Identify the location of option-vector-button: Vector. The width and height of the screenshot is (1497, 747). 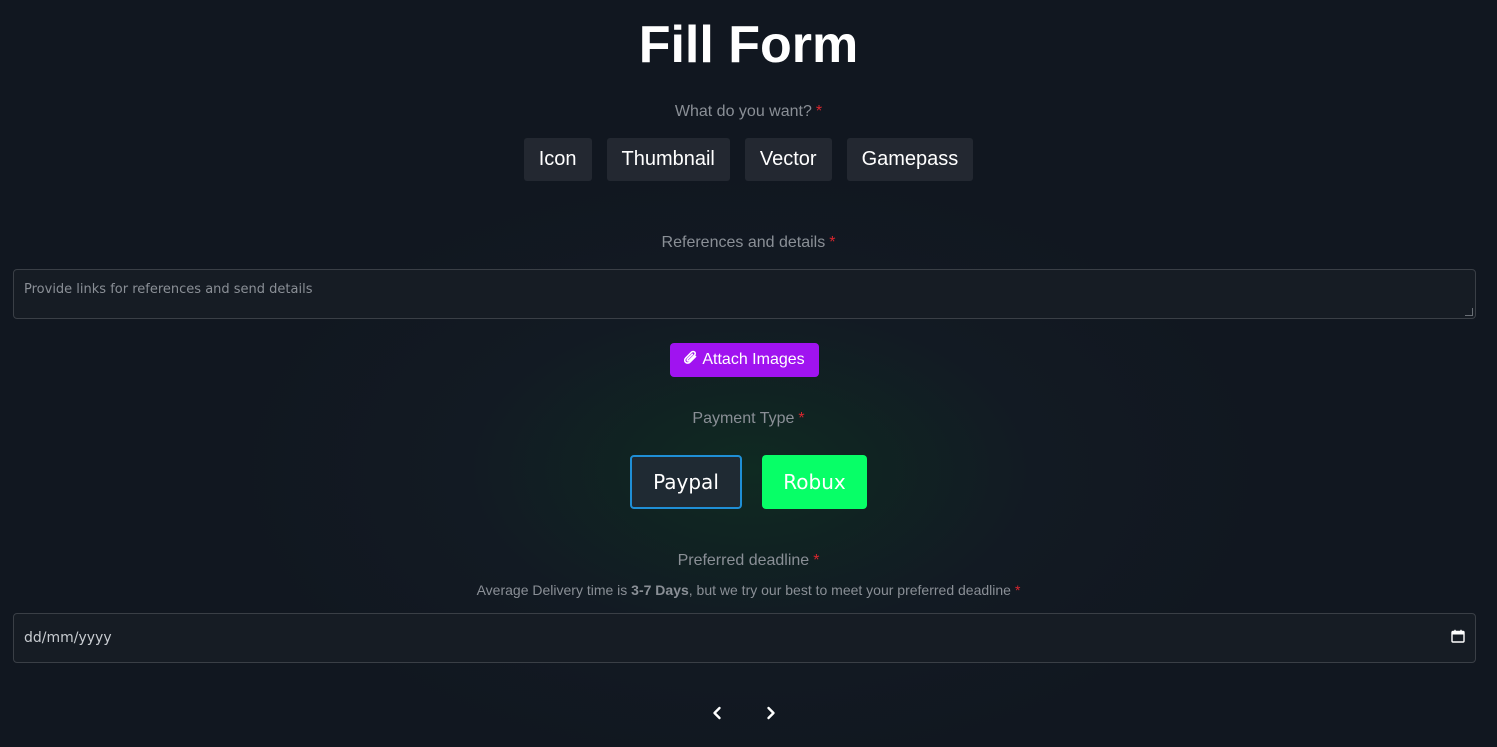
(788, 159).